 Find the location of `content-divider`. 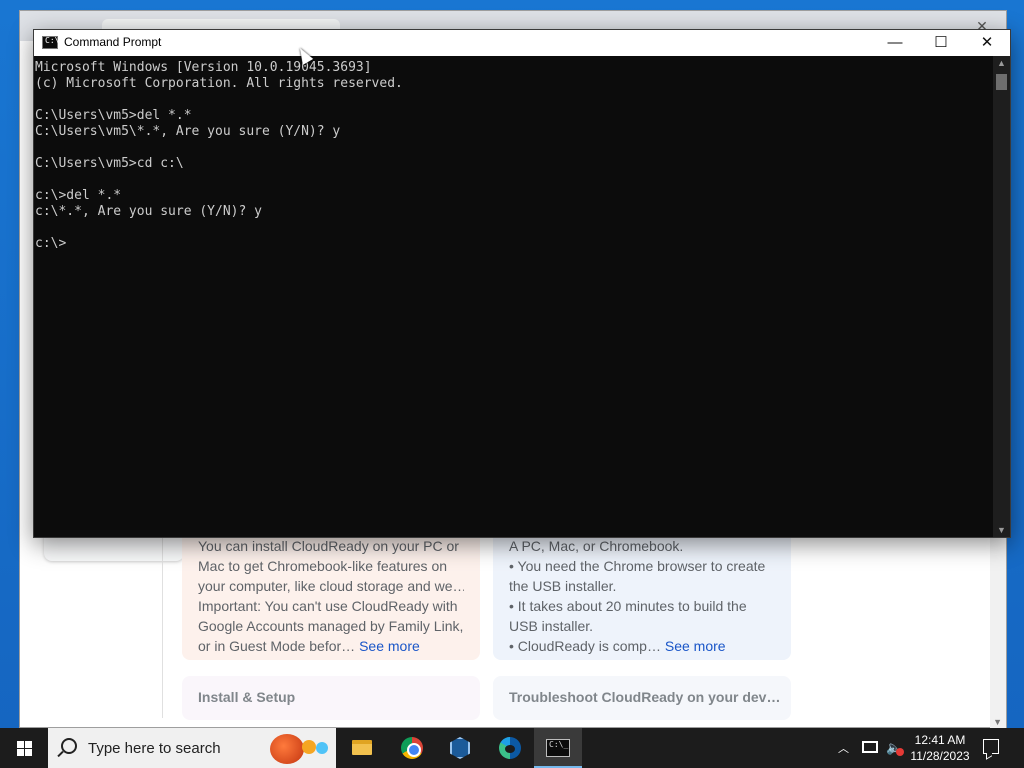

content-divider is located at coordinates (162, 618).